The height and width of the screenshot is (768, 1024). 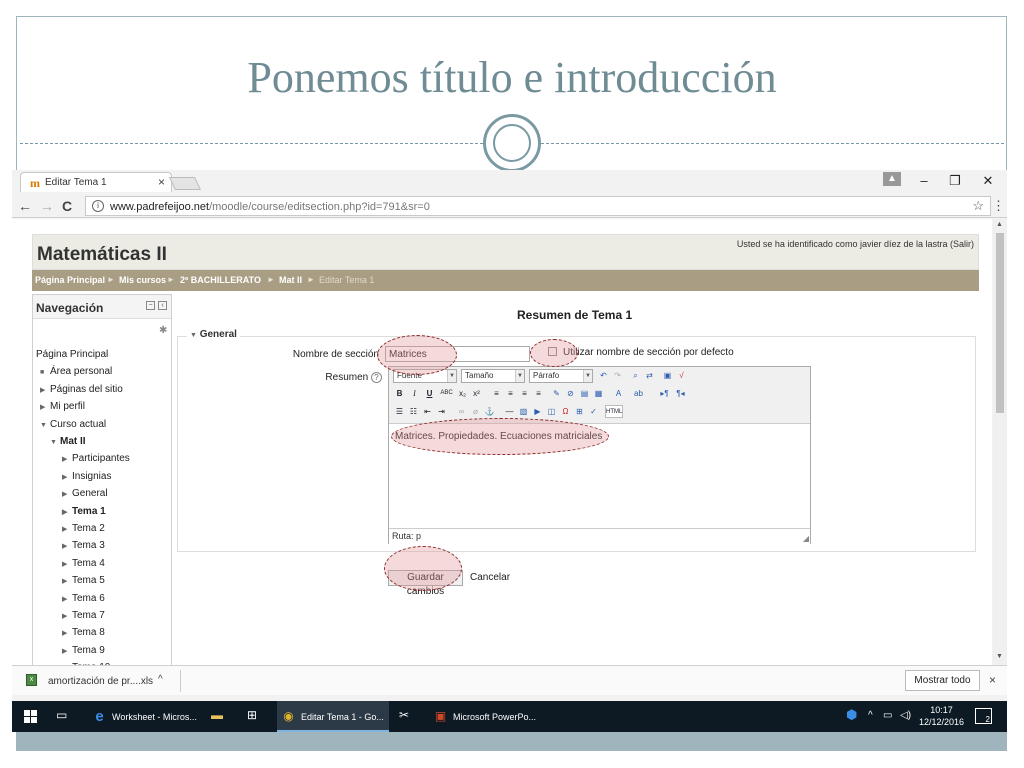 I want to click on replace-icon: ⇄, so click(x=649, y=375).